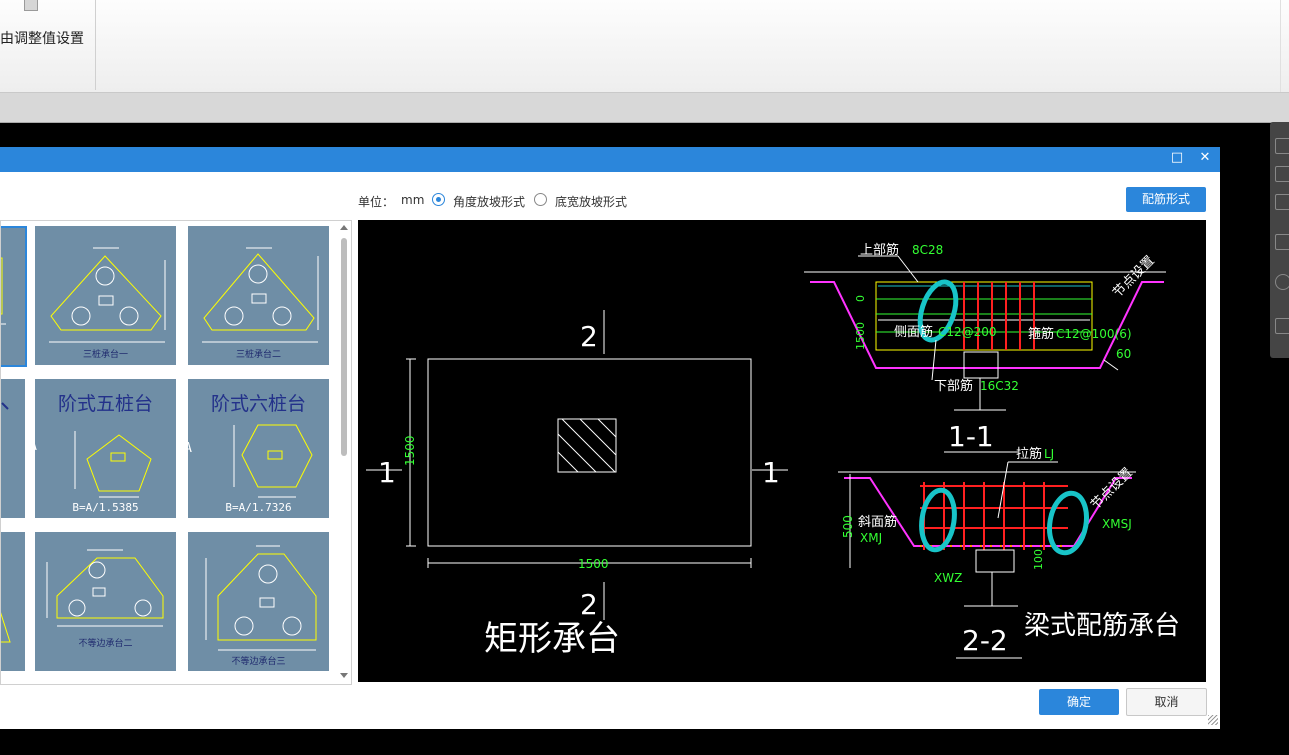 Image resolution: width=1289 pixels, height=755 pixels. Describe the element at coordinates (999, 386) in the screenshot. I see `bottom-bar-value: 16C32` at that location.